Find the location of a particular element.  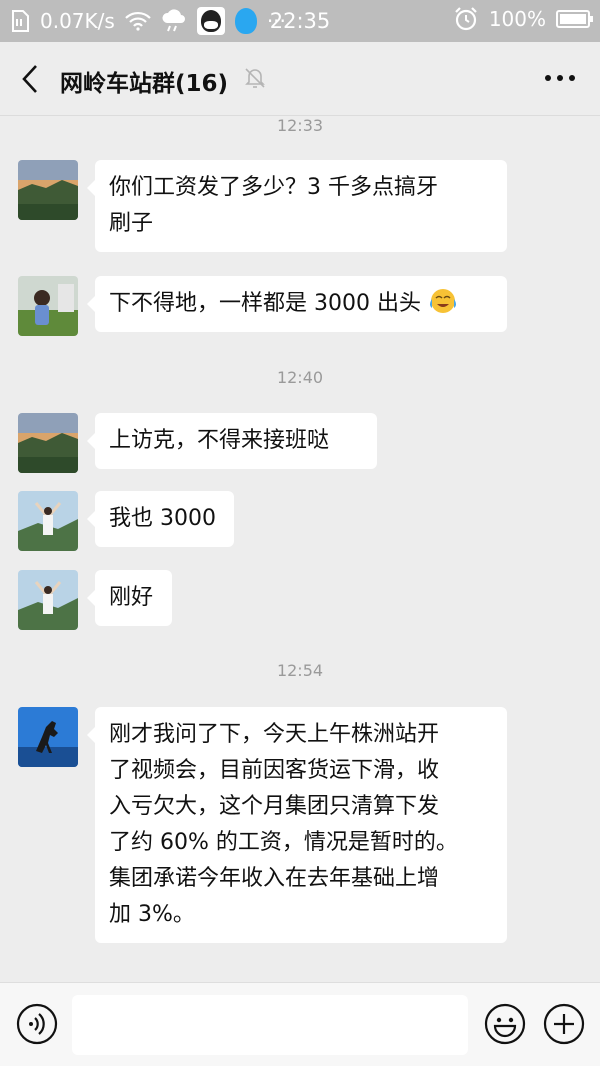

crying-laughing-emoji is located at coordinates (443, 301).